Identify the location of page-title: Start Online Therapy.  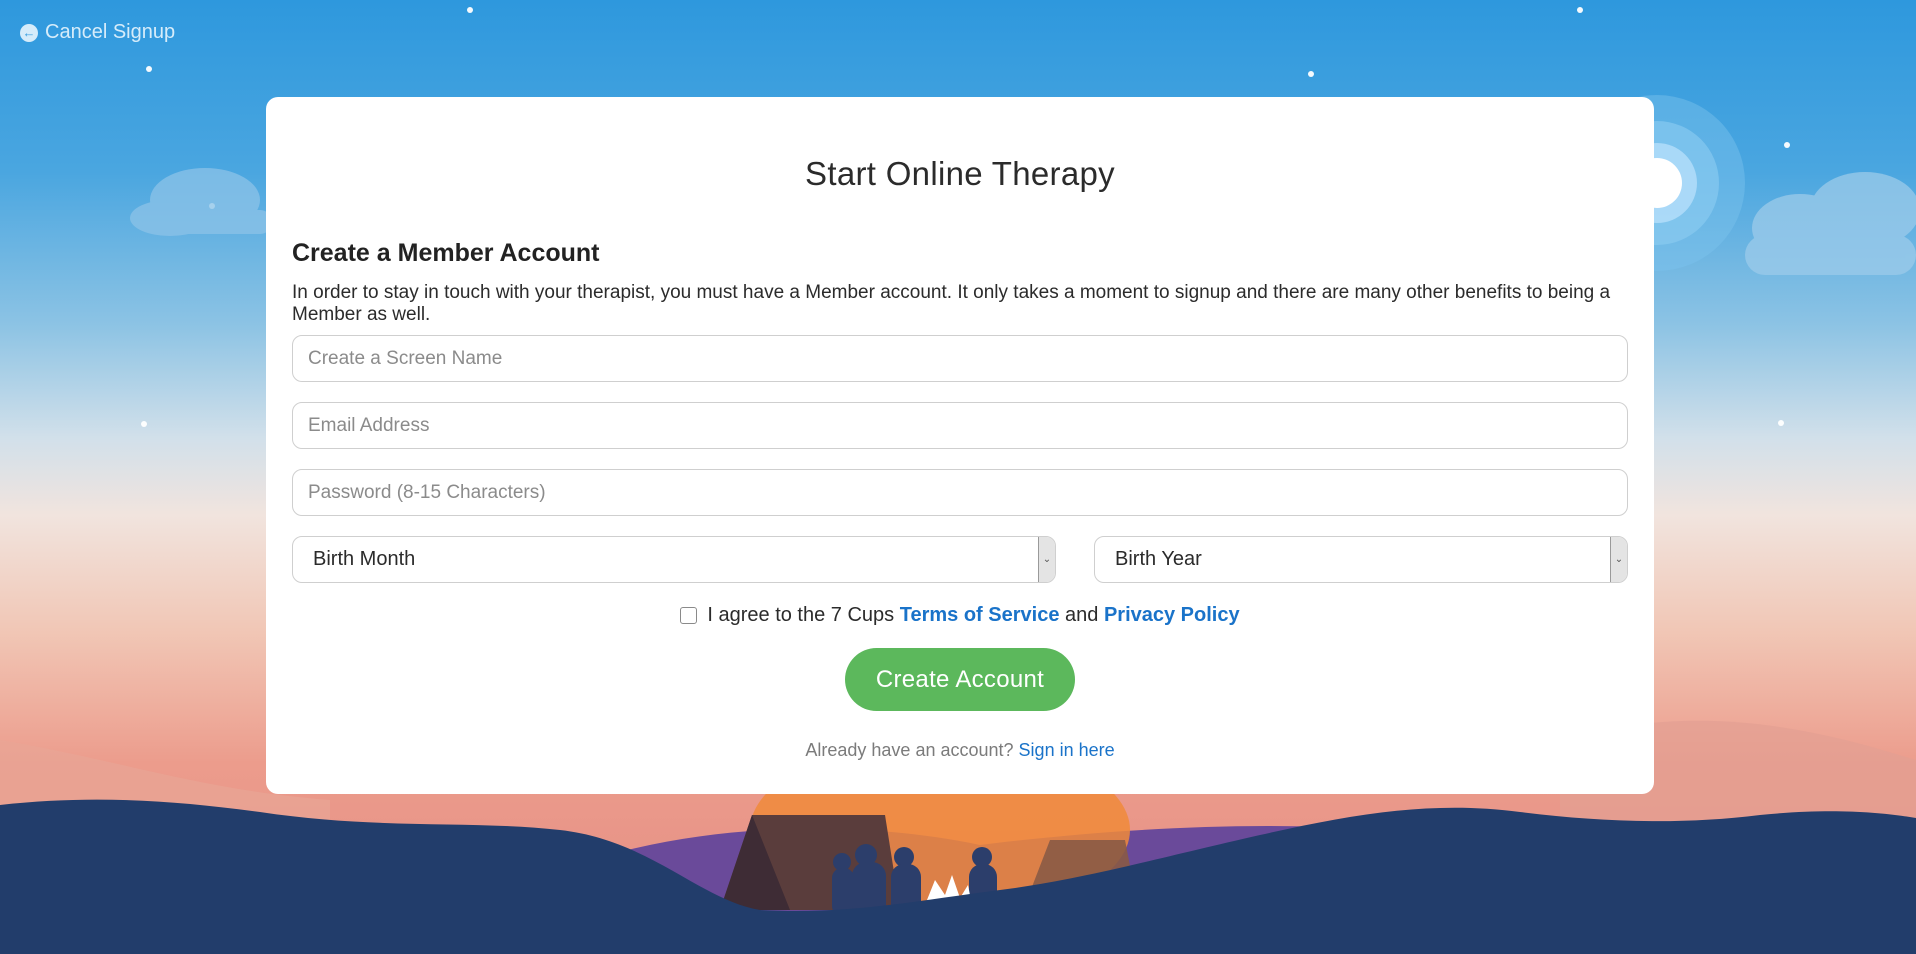
(960, 173).